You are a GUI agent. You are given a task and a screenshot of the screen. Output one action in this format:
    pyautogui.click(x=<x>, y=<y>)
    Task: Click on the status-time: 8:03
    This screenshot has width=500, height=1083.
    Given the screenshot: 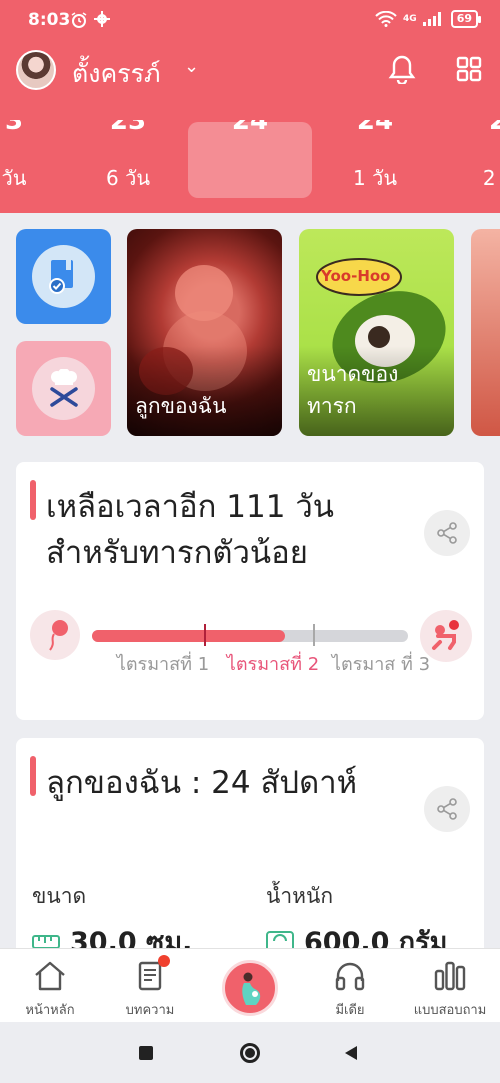 What is the action you would take?
    pyautogui.click(x=49, y=20)
    